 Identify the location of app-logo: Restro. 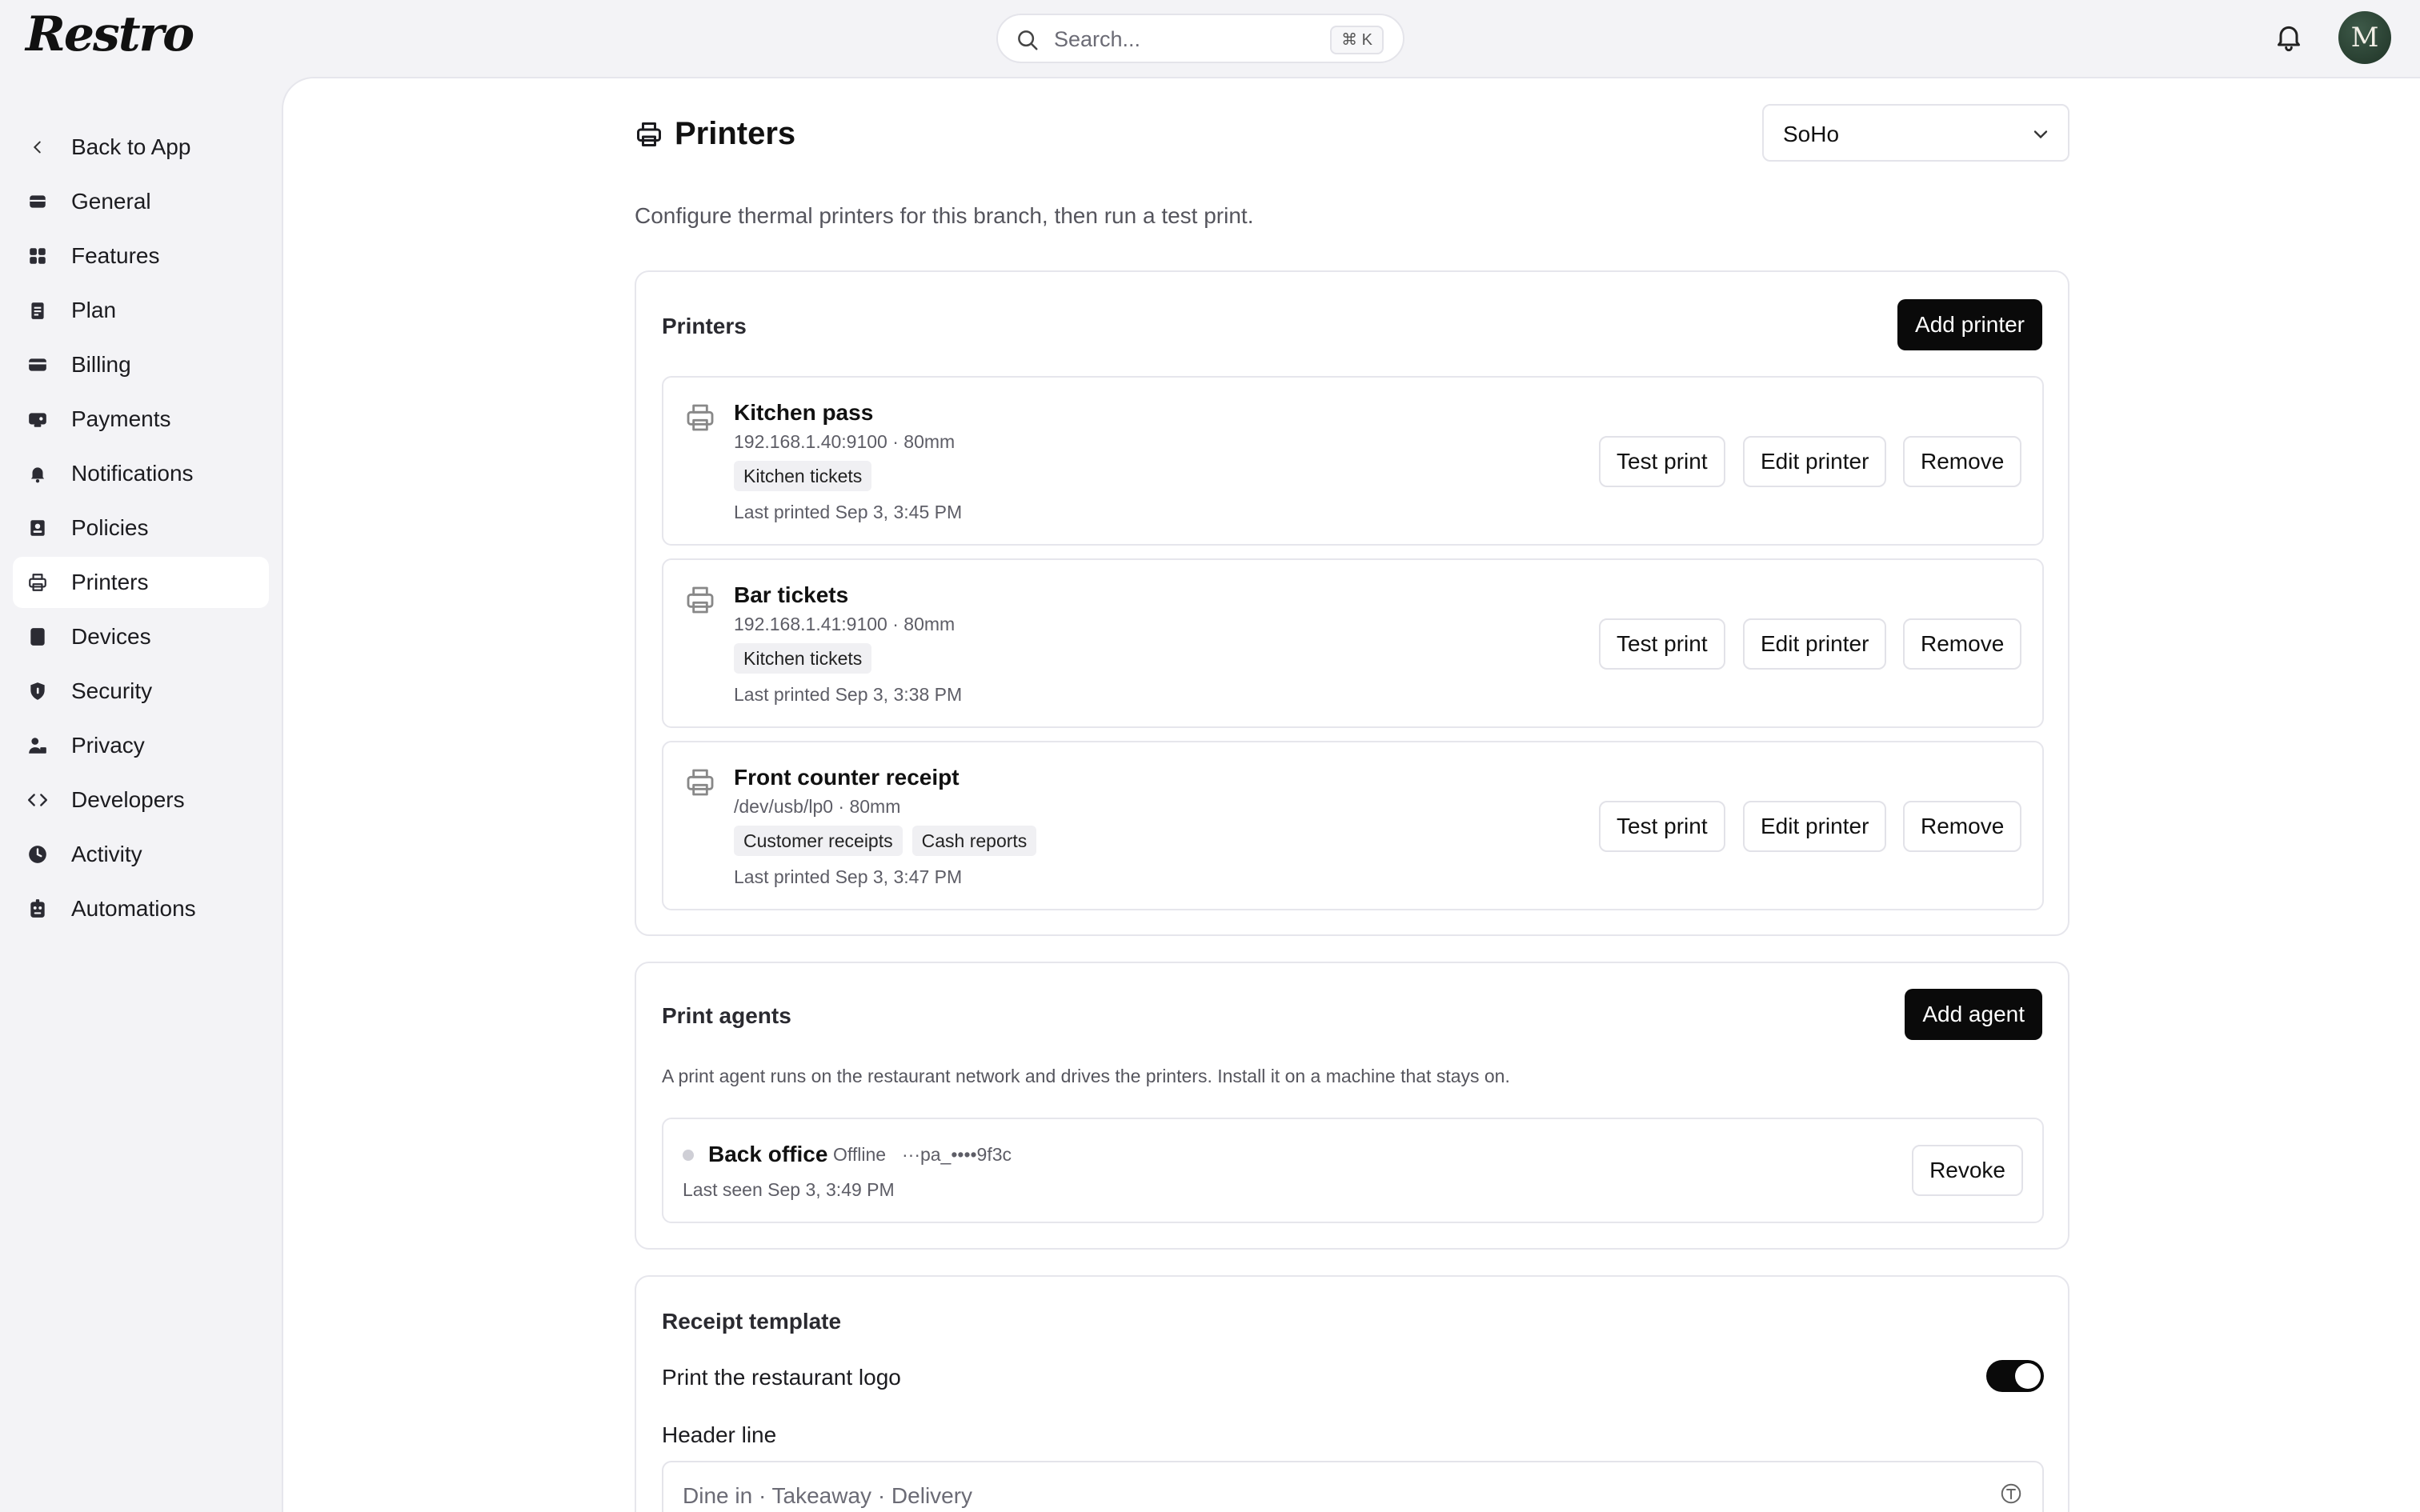
(110, 34).